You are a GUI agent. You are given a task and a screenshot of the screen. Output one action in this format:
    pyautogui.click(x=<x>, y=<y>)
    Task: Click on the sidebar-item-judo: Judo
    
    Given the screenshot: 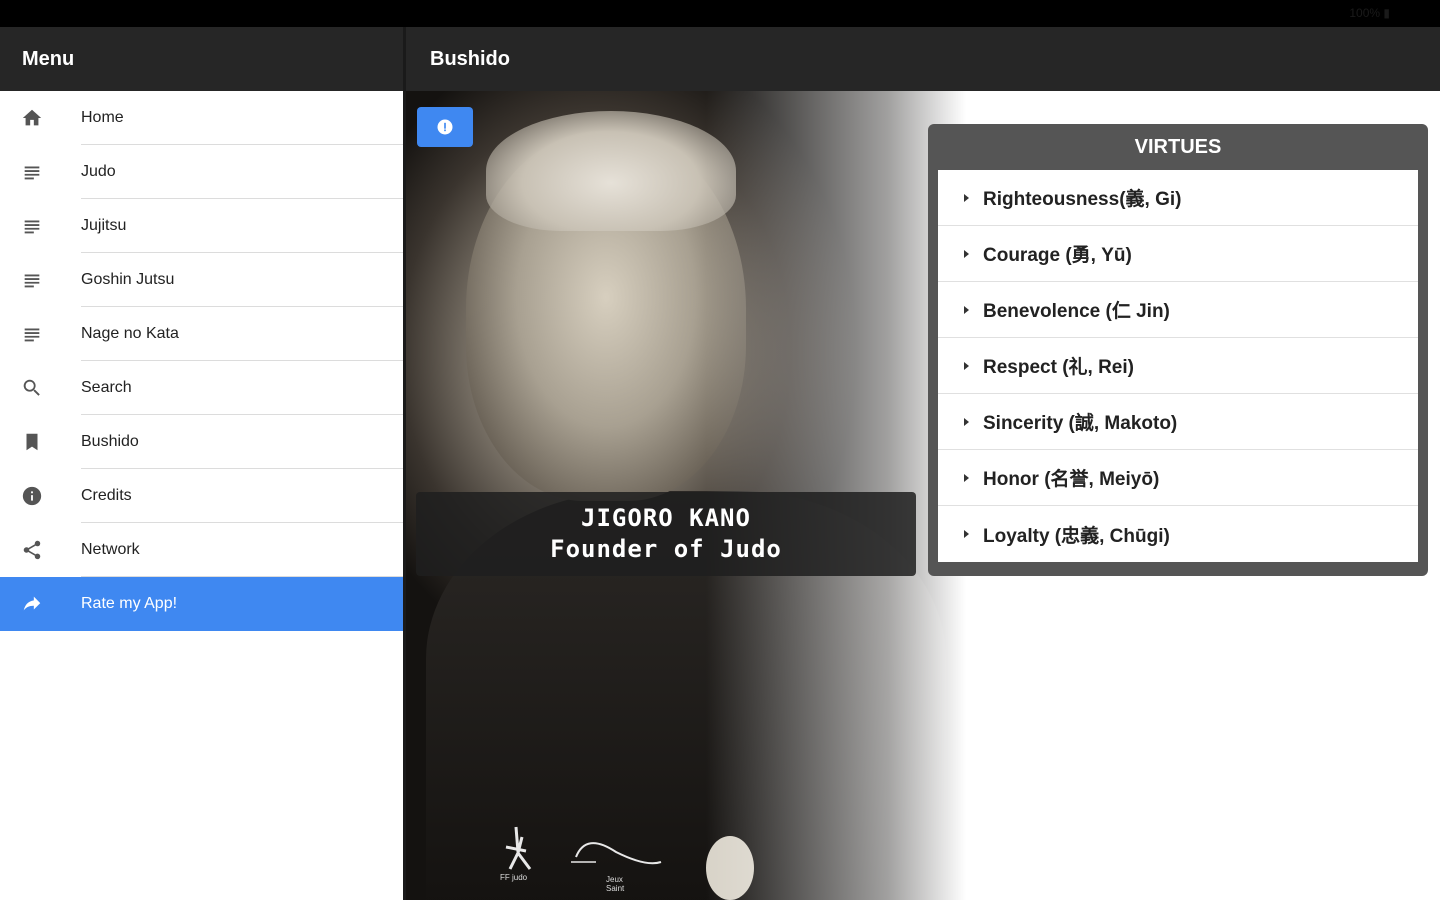 What is the action you would take?
    pyautogui.click(x=201, y=172)
    